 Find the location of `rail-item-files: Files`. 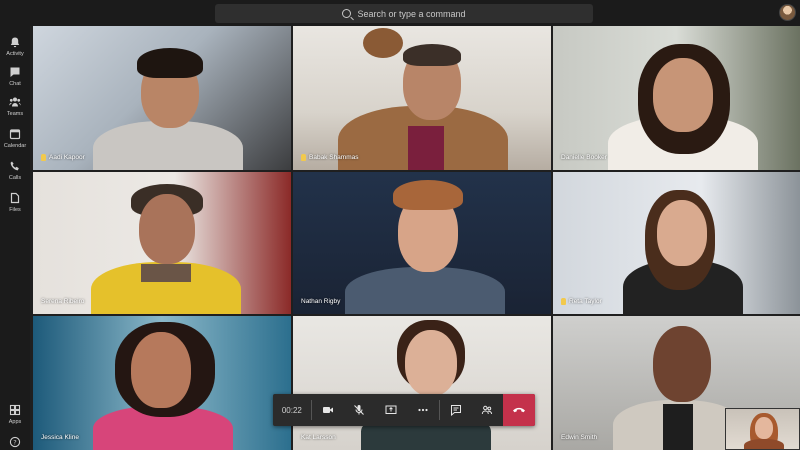

rail-item-files: Files is located at coordinates (15, 202).